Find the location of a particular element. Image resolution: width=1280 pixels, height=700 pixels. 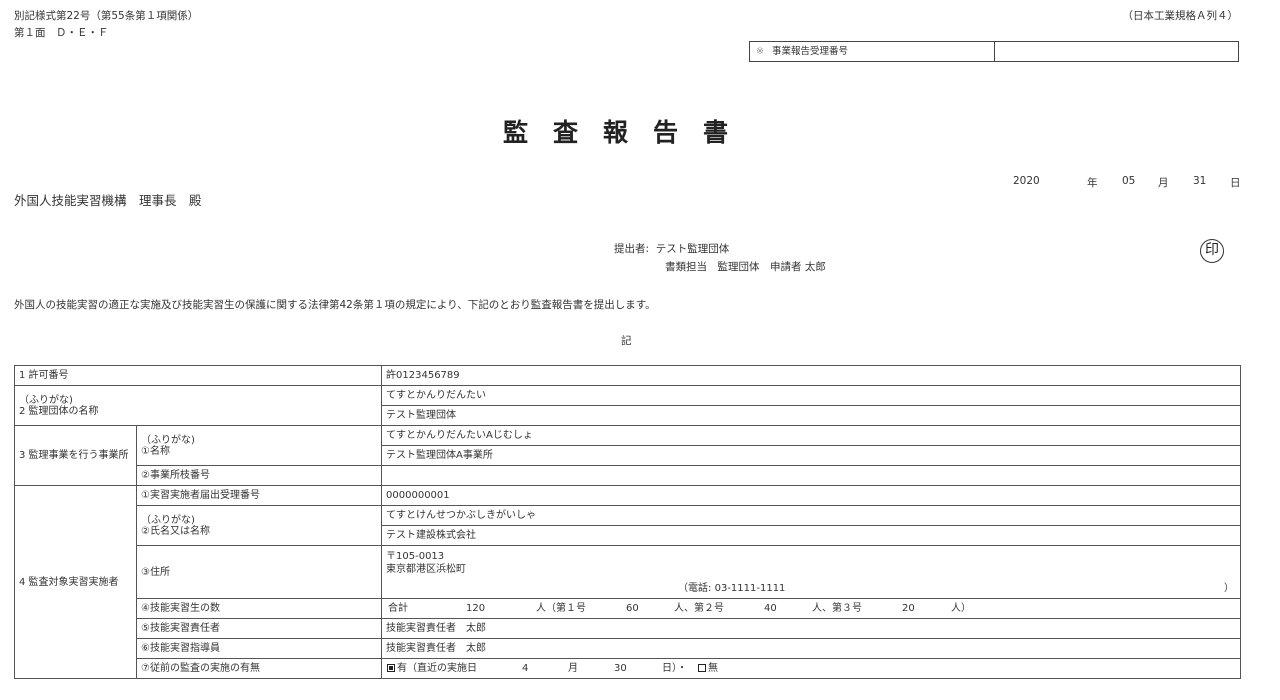

office-label: 3 監理事業を行う事業所 is located at coordinates (75, 455).